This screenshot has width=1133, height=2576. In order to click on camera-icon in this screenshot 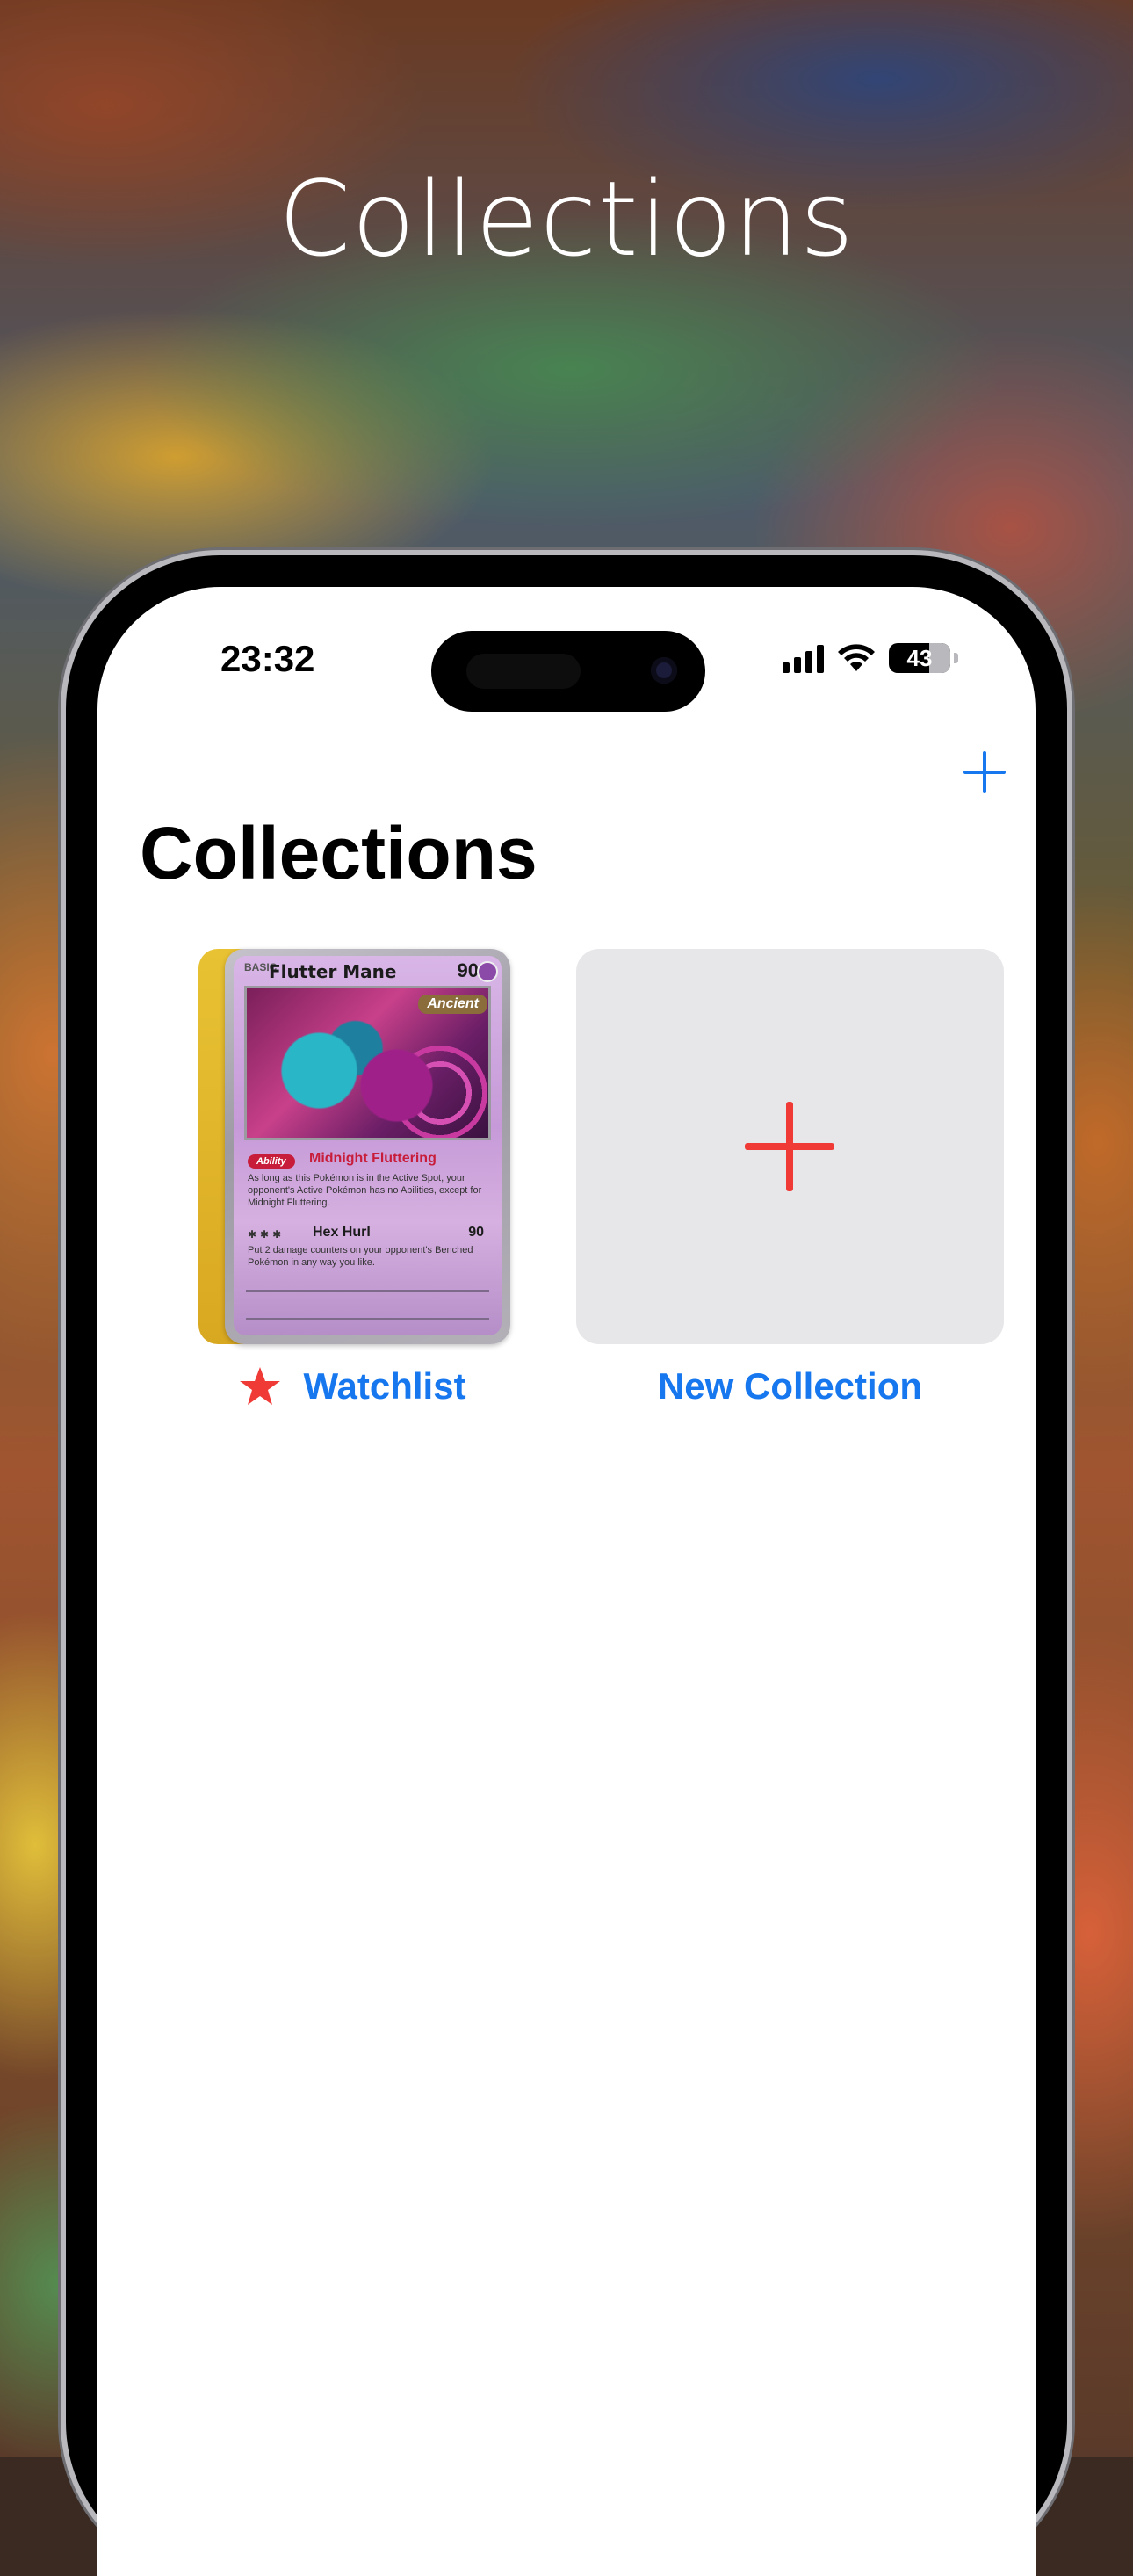, I will do `click(664, 670)`.